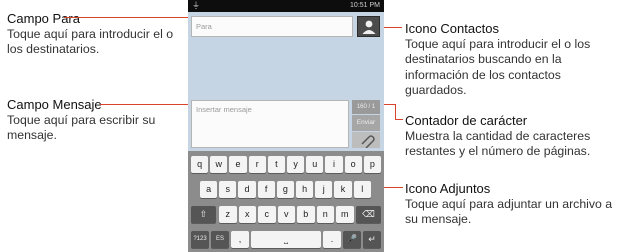 This screenshot has width=628, height=252. I want to click on key-y: y, so click(296, 164).